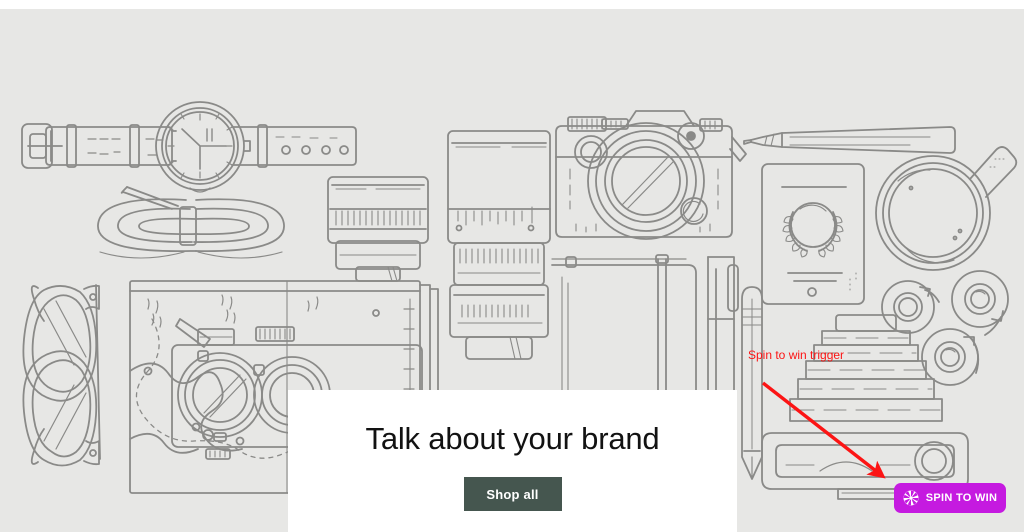 The image size is (1024, 532). What do you see at coordinates (945, 328) in the screenshot?
I see `film-rolls-illustration` at bounding box center [945, 328].